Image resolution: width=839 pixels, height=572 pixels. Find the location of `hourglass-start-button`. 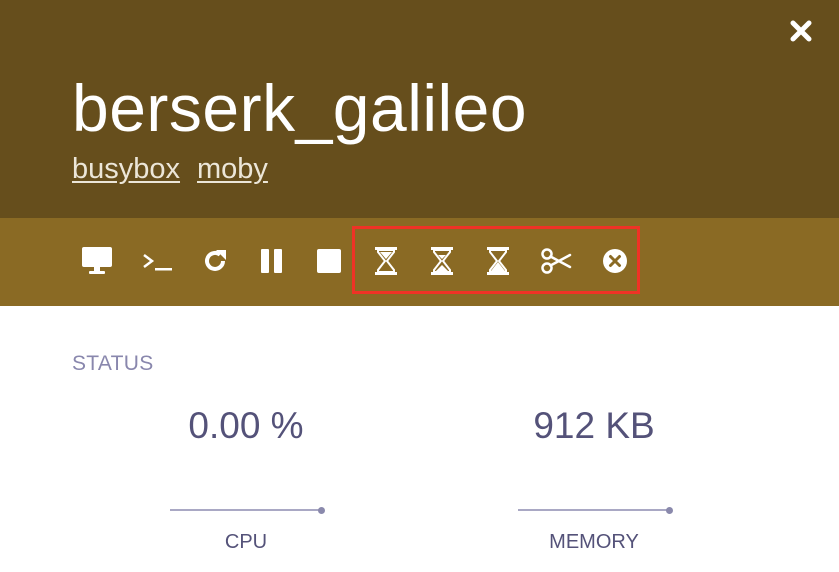

hourglass-start-button is located at coordinates (386, 261).